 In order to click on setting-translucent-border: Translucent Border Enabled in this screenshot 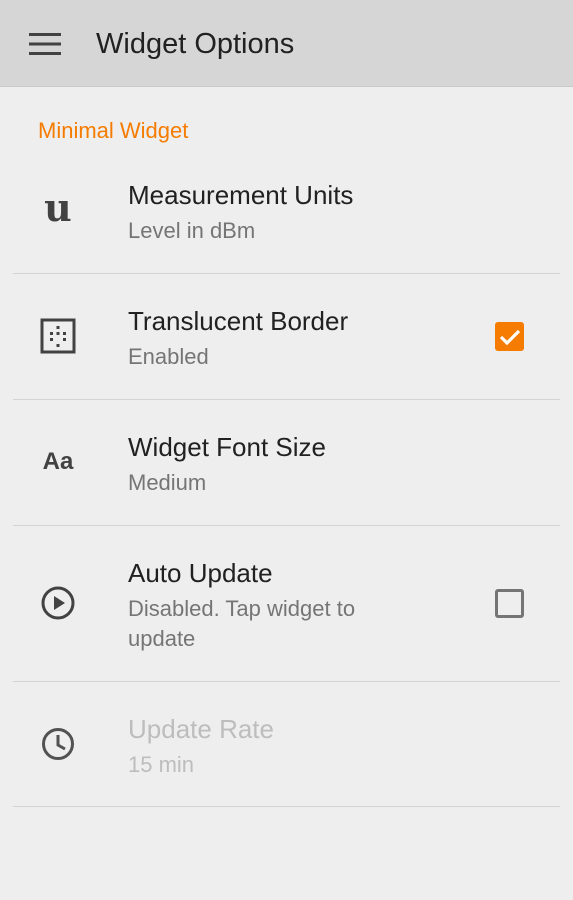, I will do `click(286, 337)`.